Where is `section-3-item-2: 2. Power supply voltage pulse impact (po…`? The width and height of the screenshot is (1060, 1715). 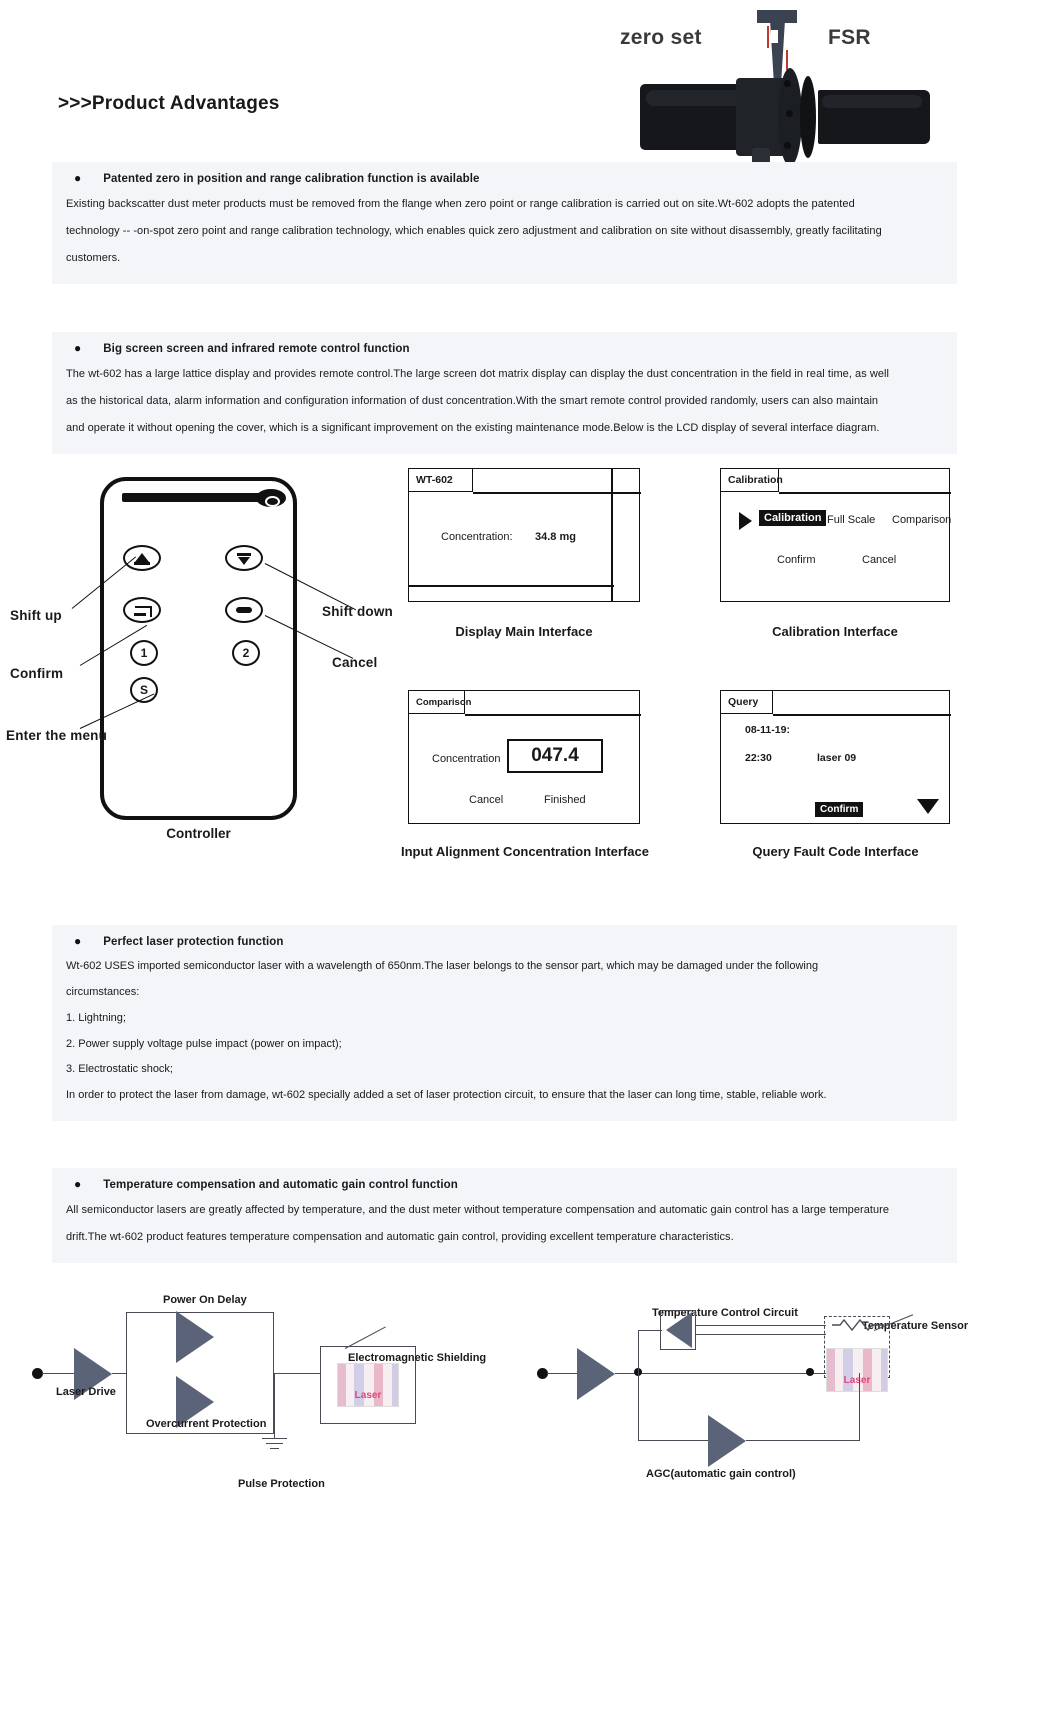 section-3-item-2: 2. Power supply voltage pulse impact (po… is located at coordinates (204, 1043).